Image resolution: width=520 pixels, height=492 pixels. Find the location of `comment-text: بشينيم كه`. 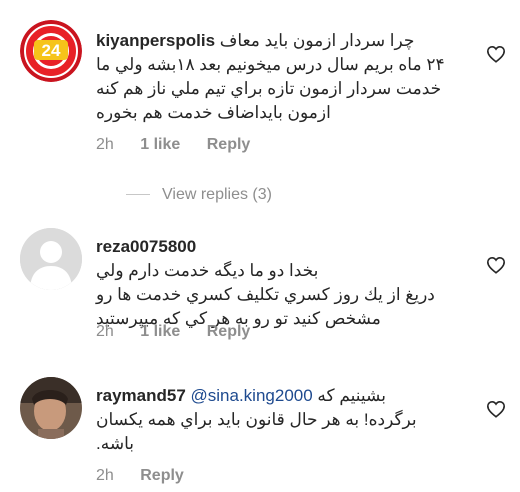

comment-text: بشينيم كه is located at coordinates (351, 395).